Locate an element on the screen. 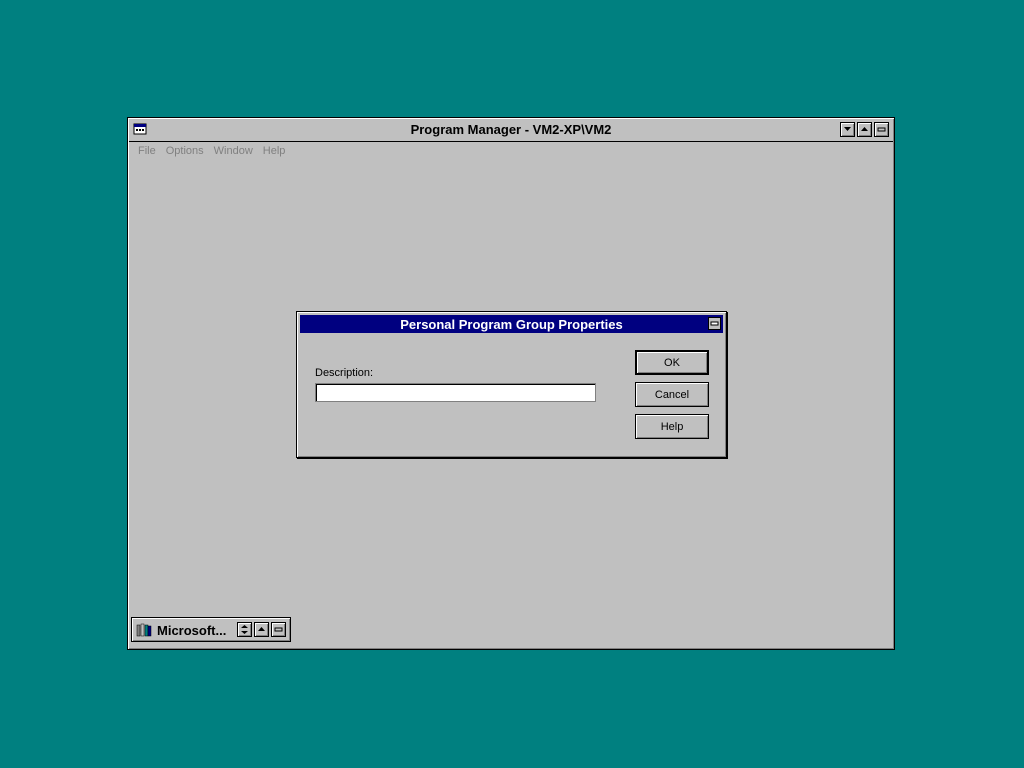 The width and height of the screenshot is (1024, 768). system-menu-icon is located at coordinates (714, 323).